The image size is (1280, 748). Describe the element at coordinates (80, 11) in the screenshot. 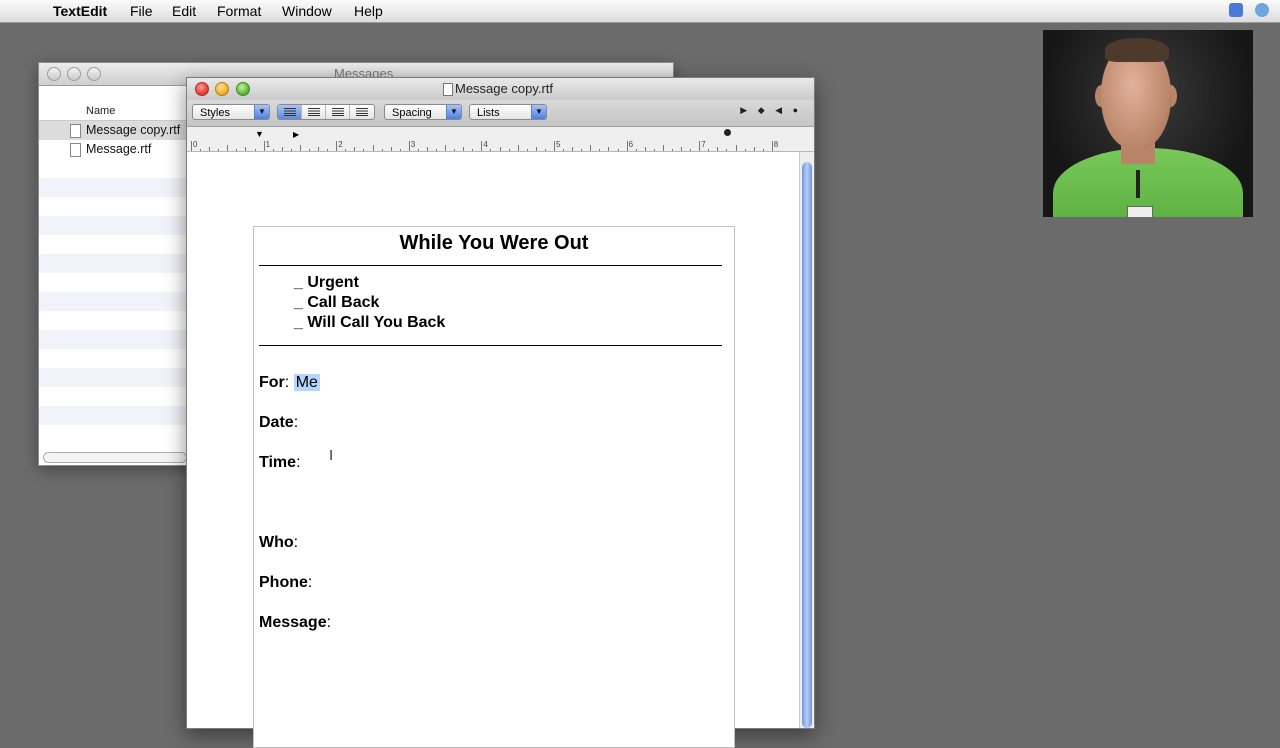

I see `app-menu: TextEdit` at that location.